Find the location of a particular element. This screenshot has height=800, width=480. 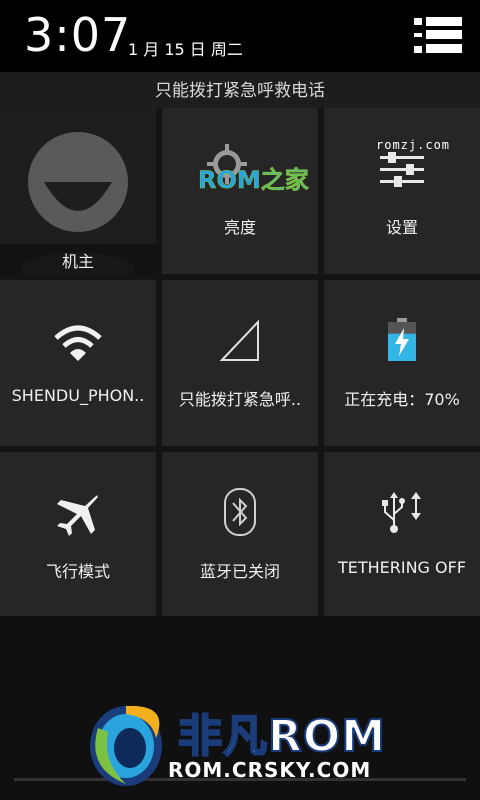

brightness-tile: ROM之家 亮度 is located at coordinates (240, 191).